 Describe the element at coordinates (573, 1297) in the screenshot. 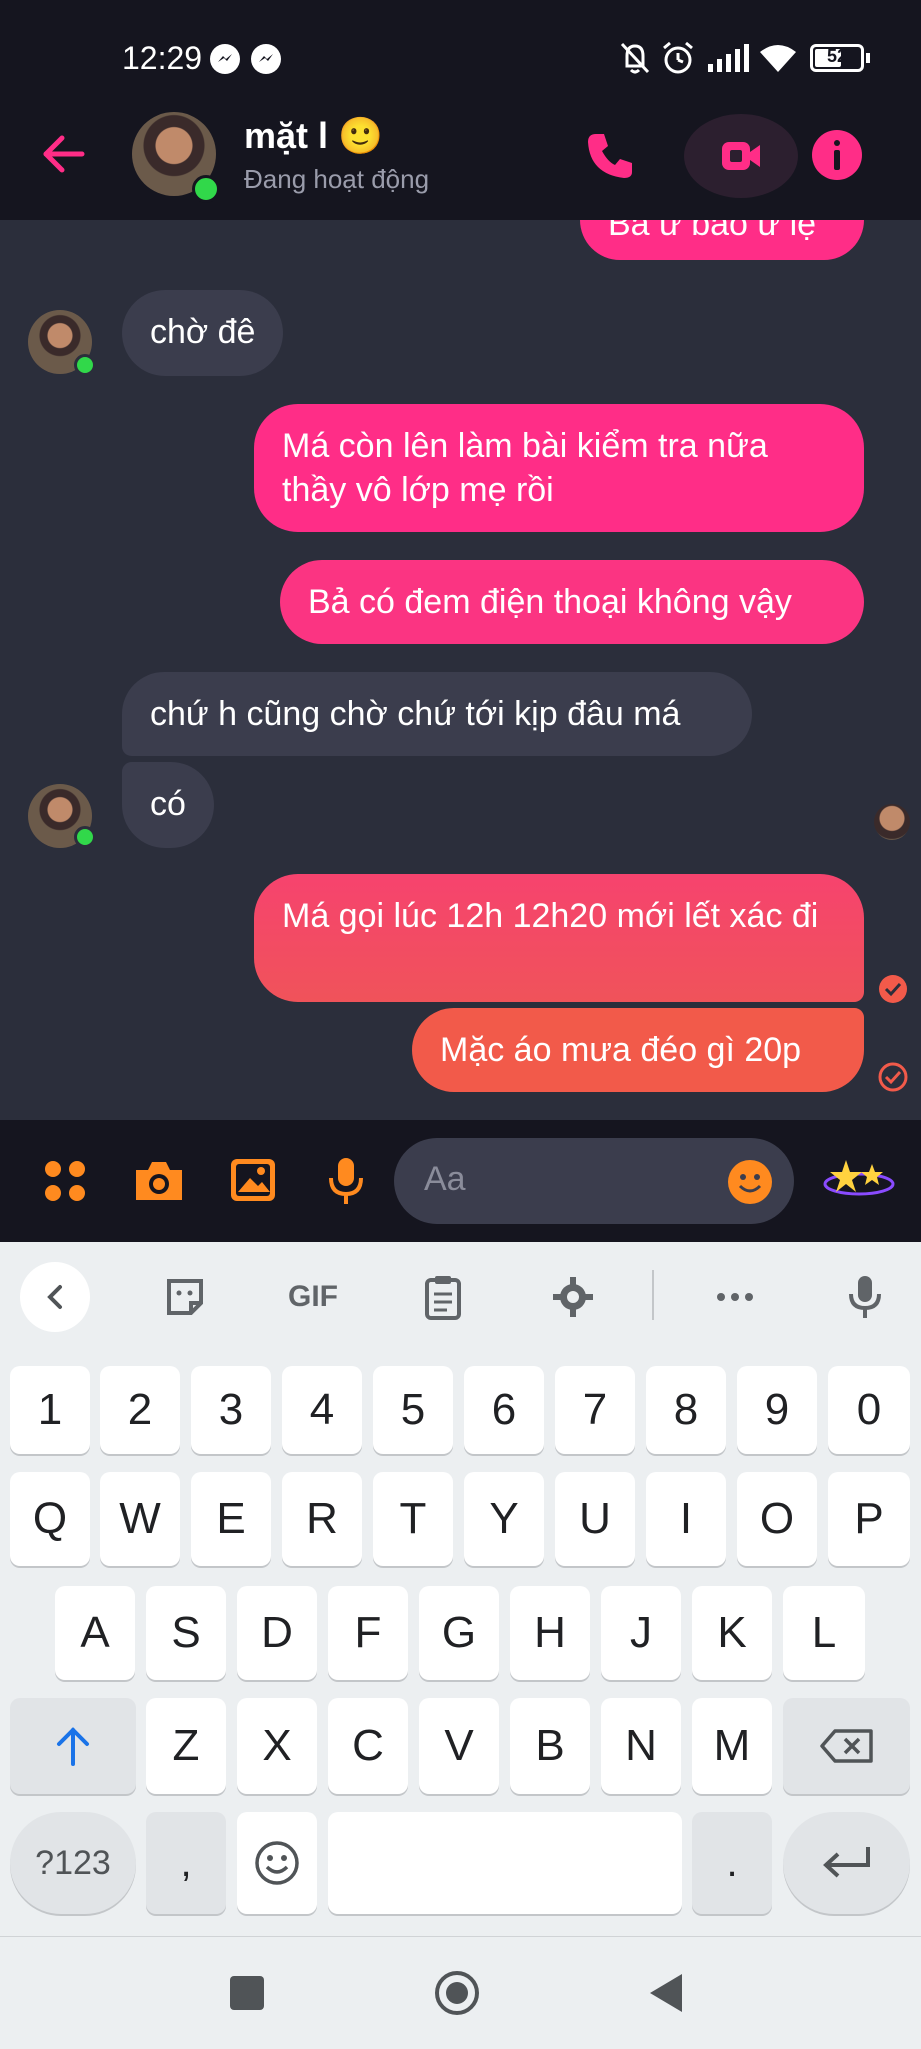

I see `settings-gear-icon` at that location.